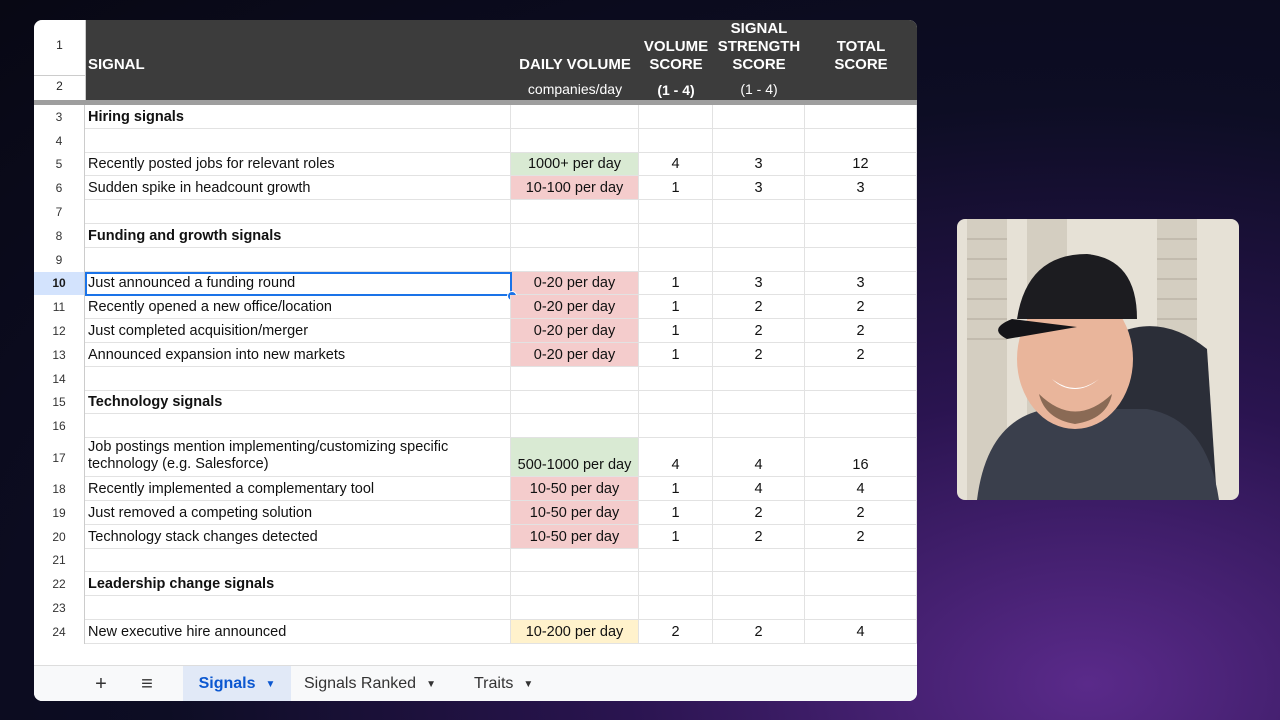 This screenshot has height=720, width=1280. What do you see at coordinates (759, 47) in the screenshot?
I see `signal-strength-header: SIGNAL STRENGTH SCORE` at bounding box center [759, 47].